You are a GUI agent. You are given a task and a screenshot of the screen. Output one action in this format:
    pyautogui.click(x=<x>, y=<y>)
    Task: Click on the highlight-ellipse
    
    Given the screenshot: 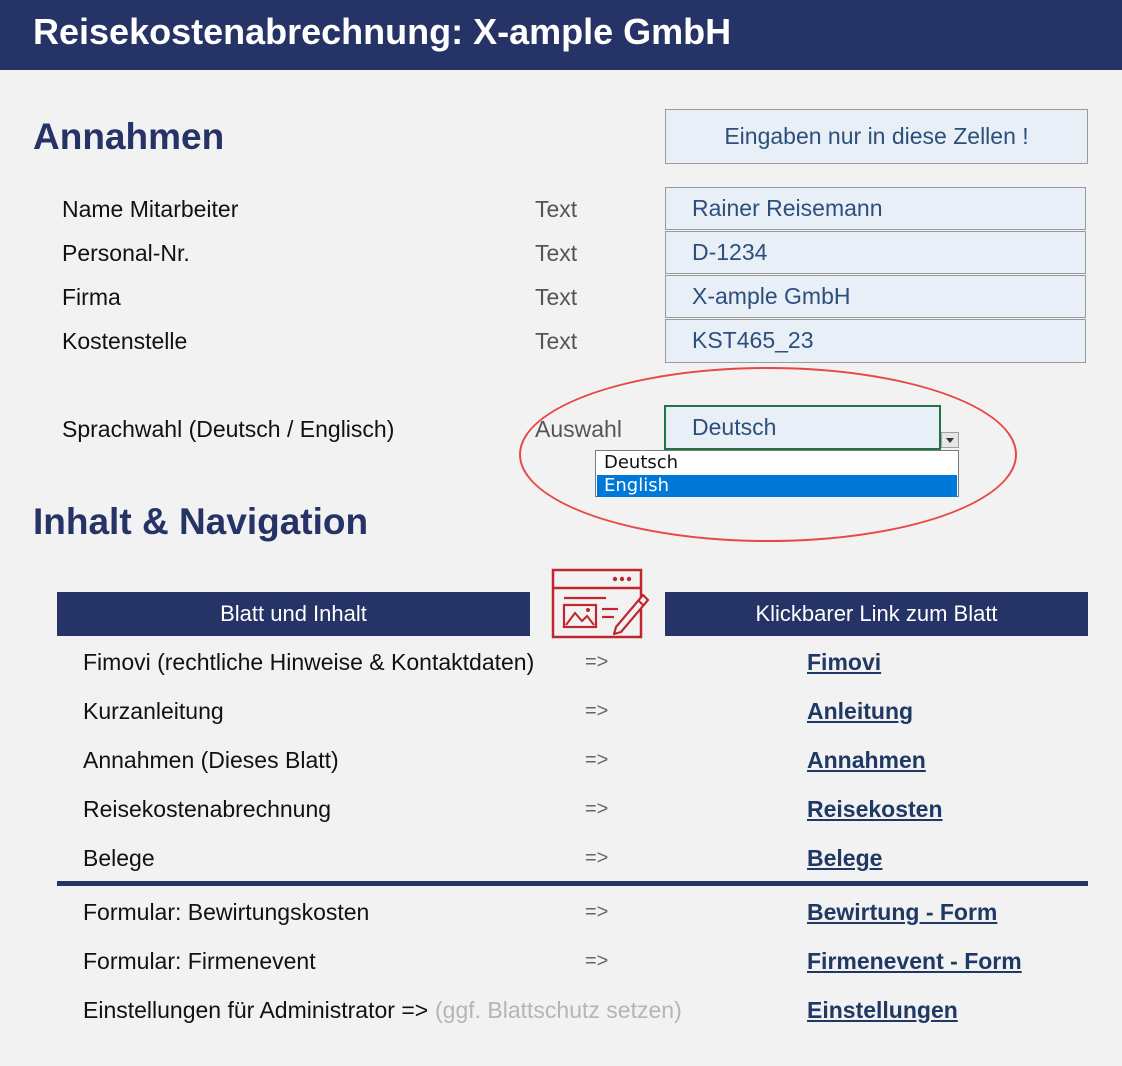 What is the action you would take?
    pyautogui.click(x=768, y=454)
    